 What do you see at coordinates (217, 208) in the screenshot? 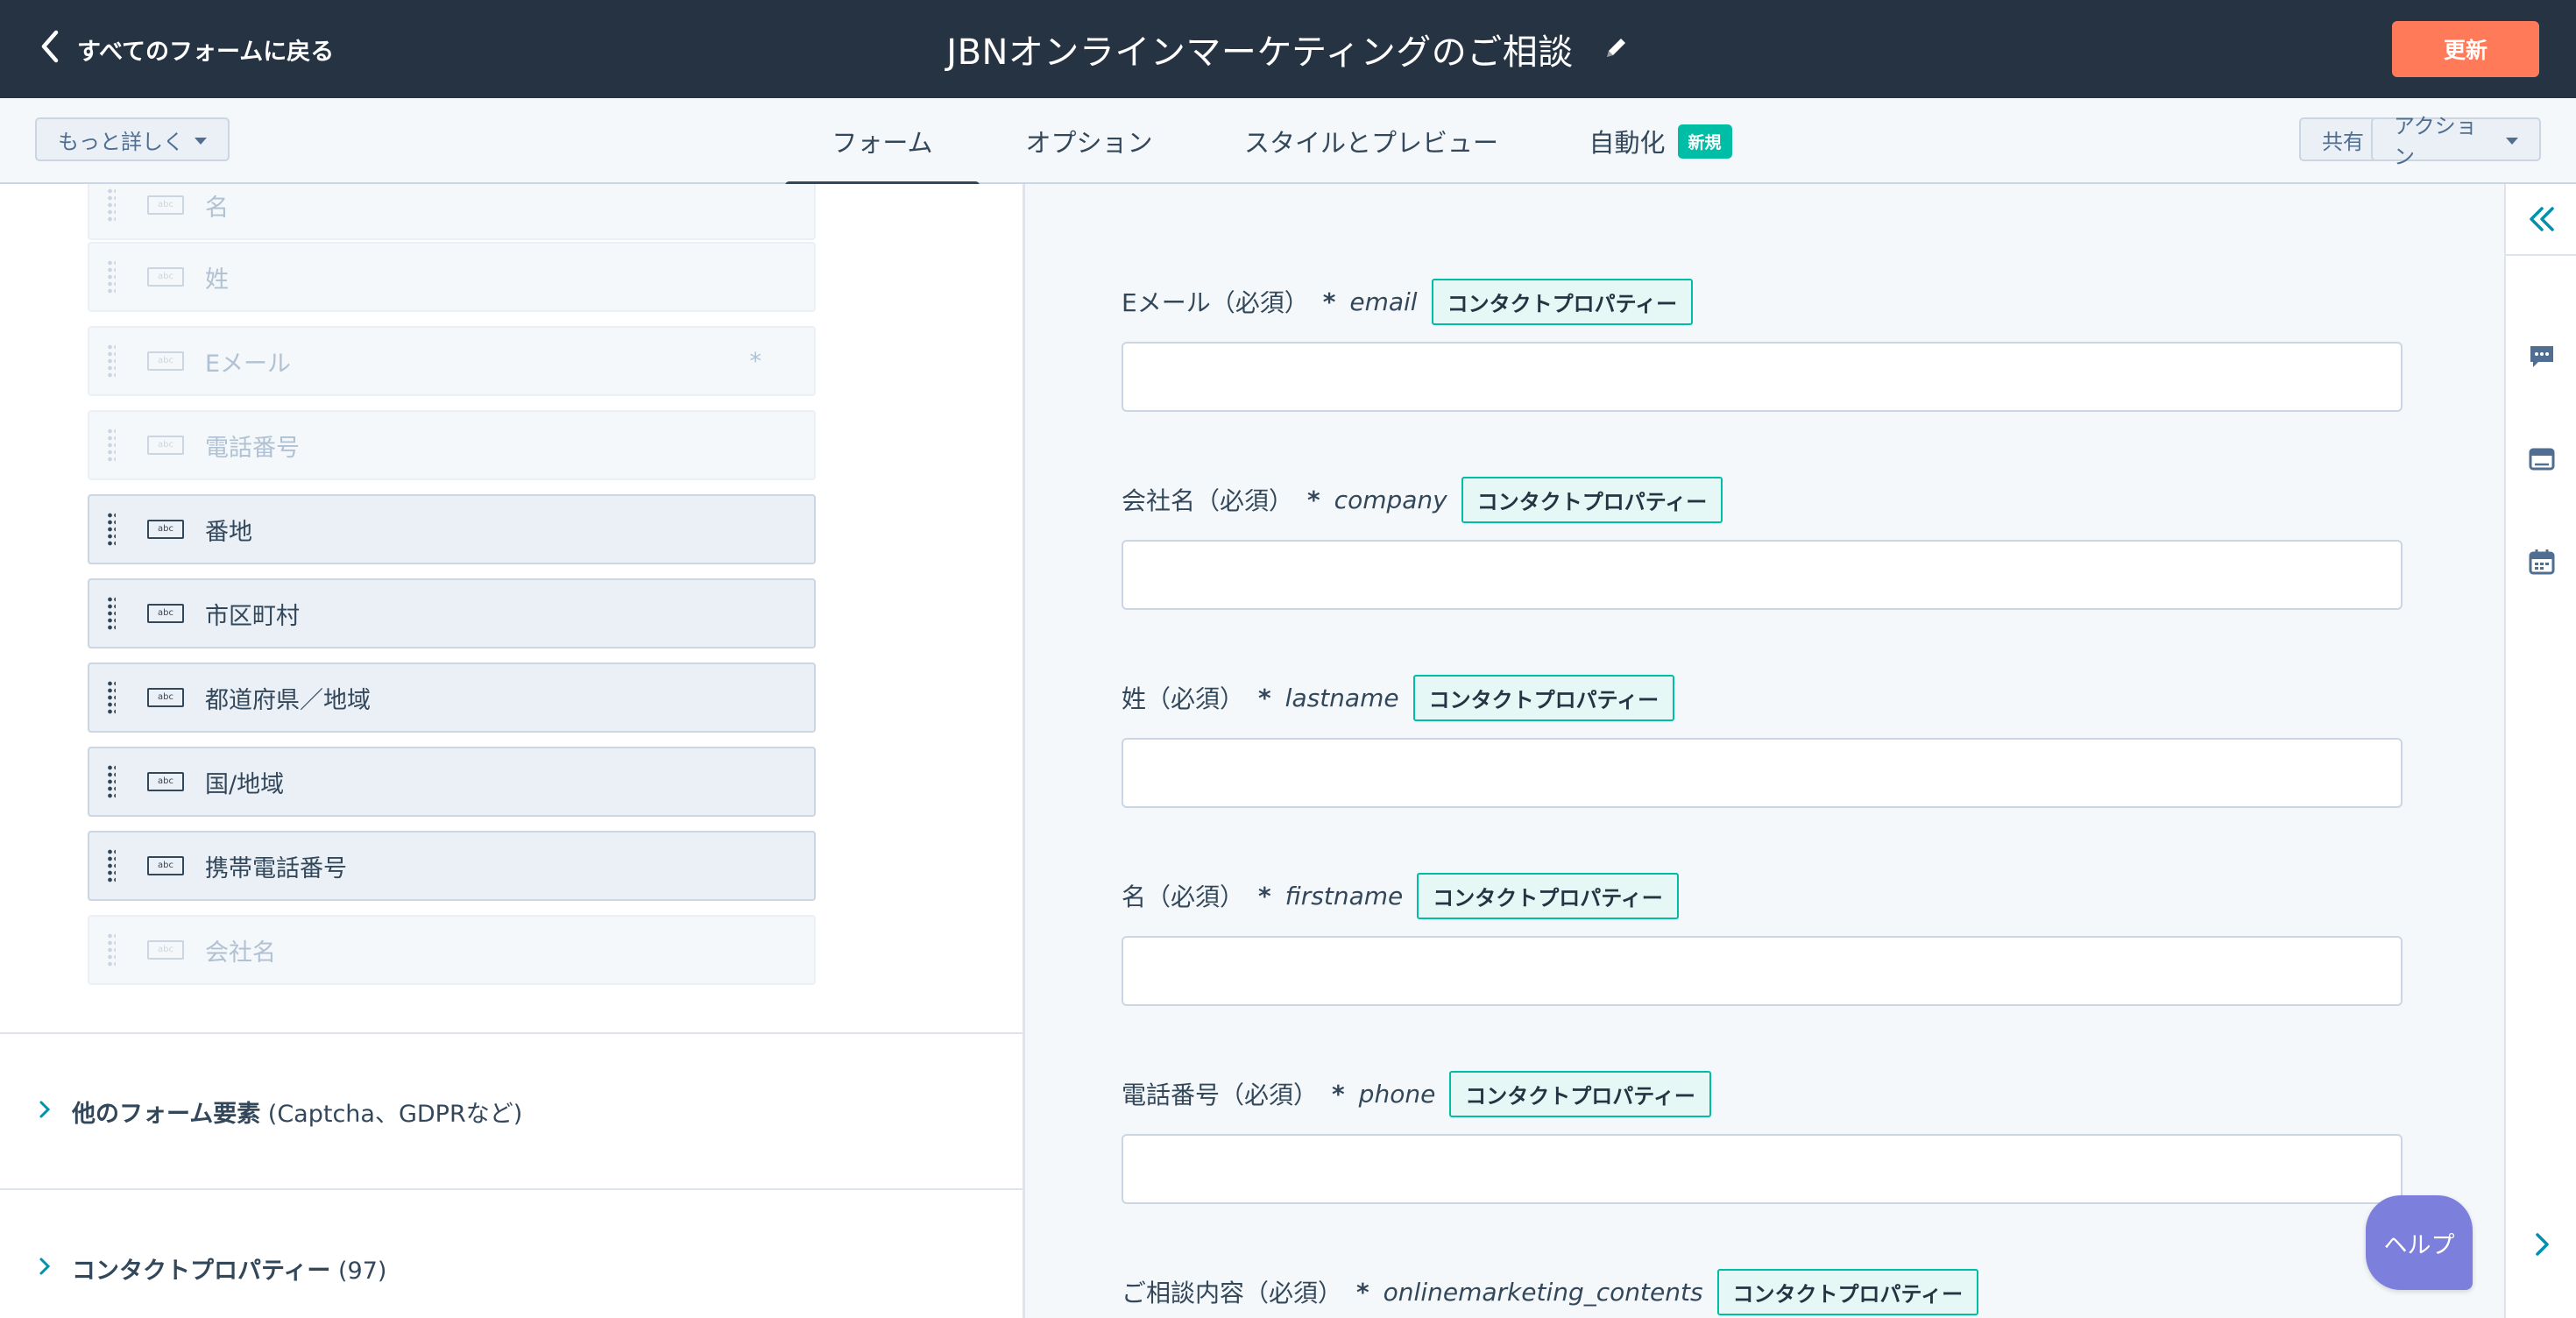
I see `field-label: 名` at bounding box center [217, 208].